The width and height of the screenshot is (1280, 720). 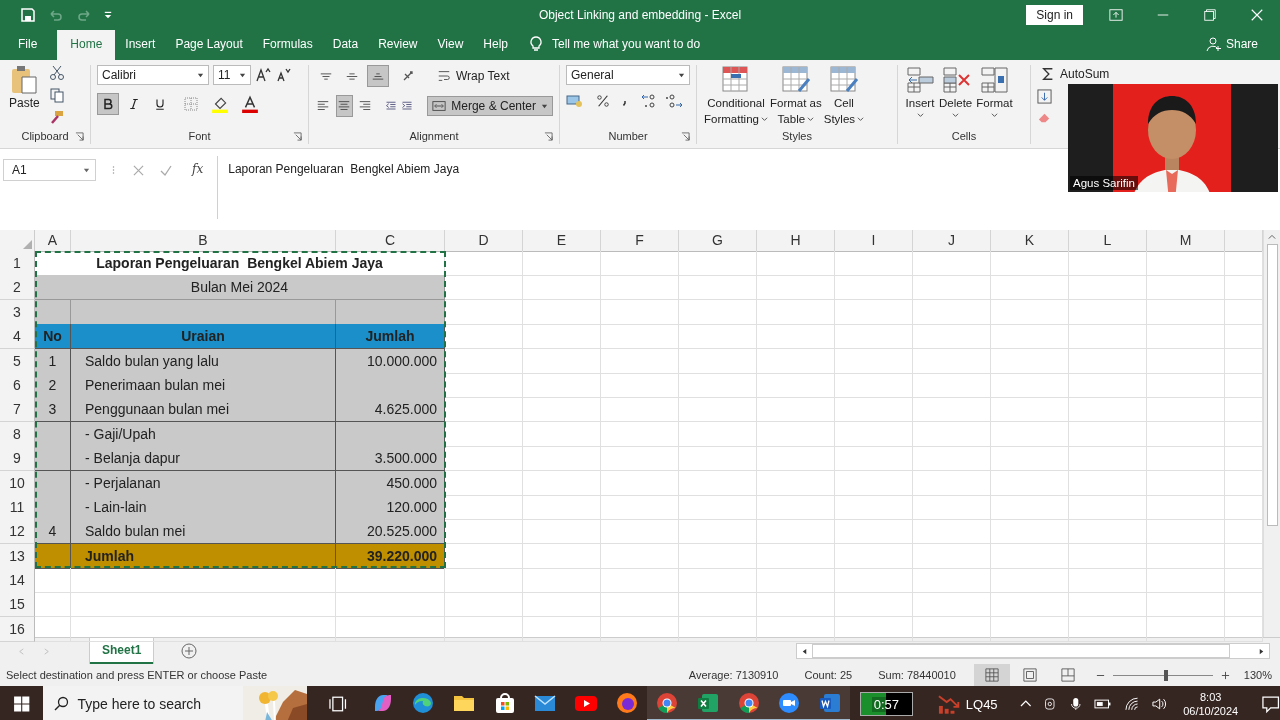 I want to click on cells-button: Insert, so click(x=920, y=92).